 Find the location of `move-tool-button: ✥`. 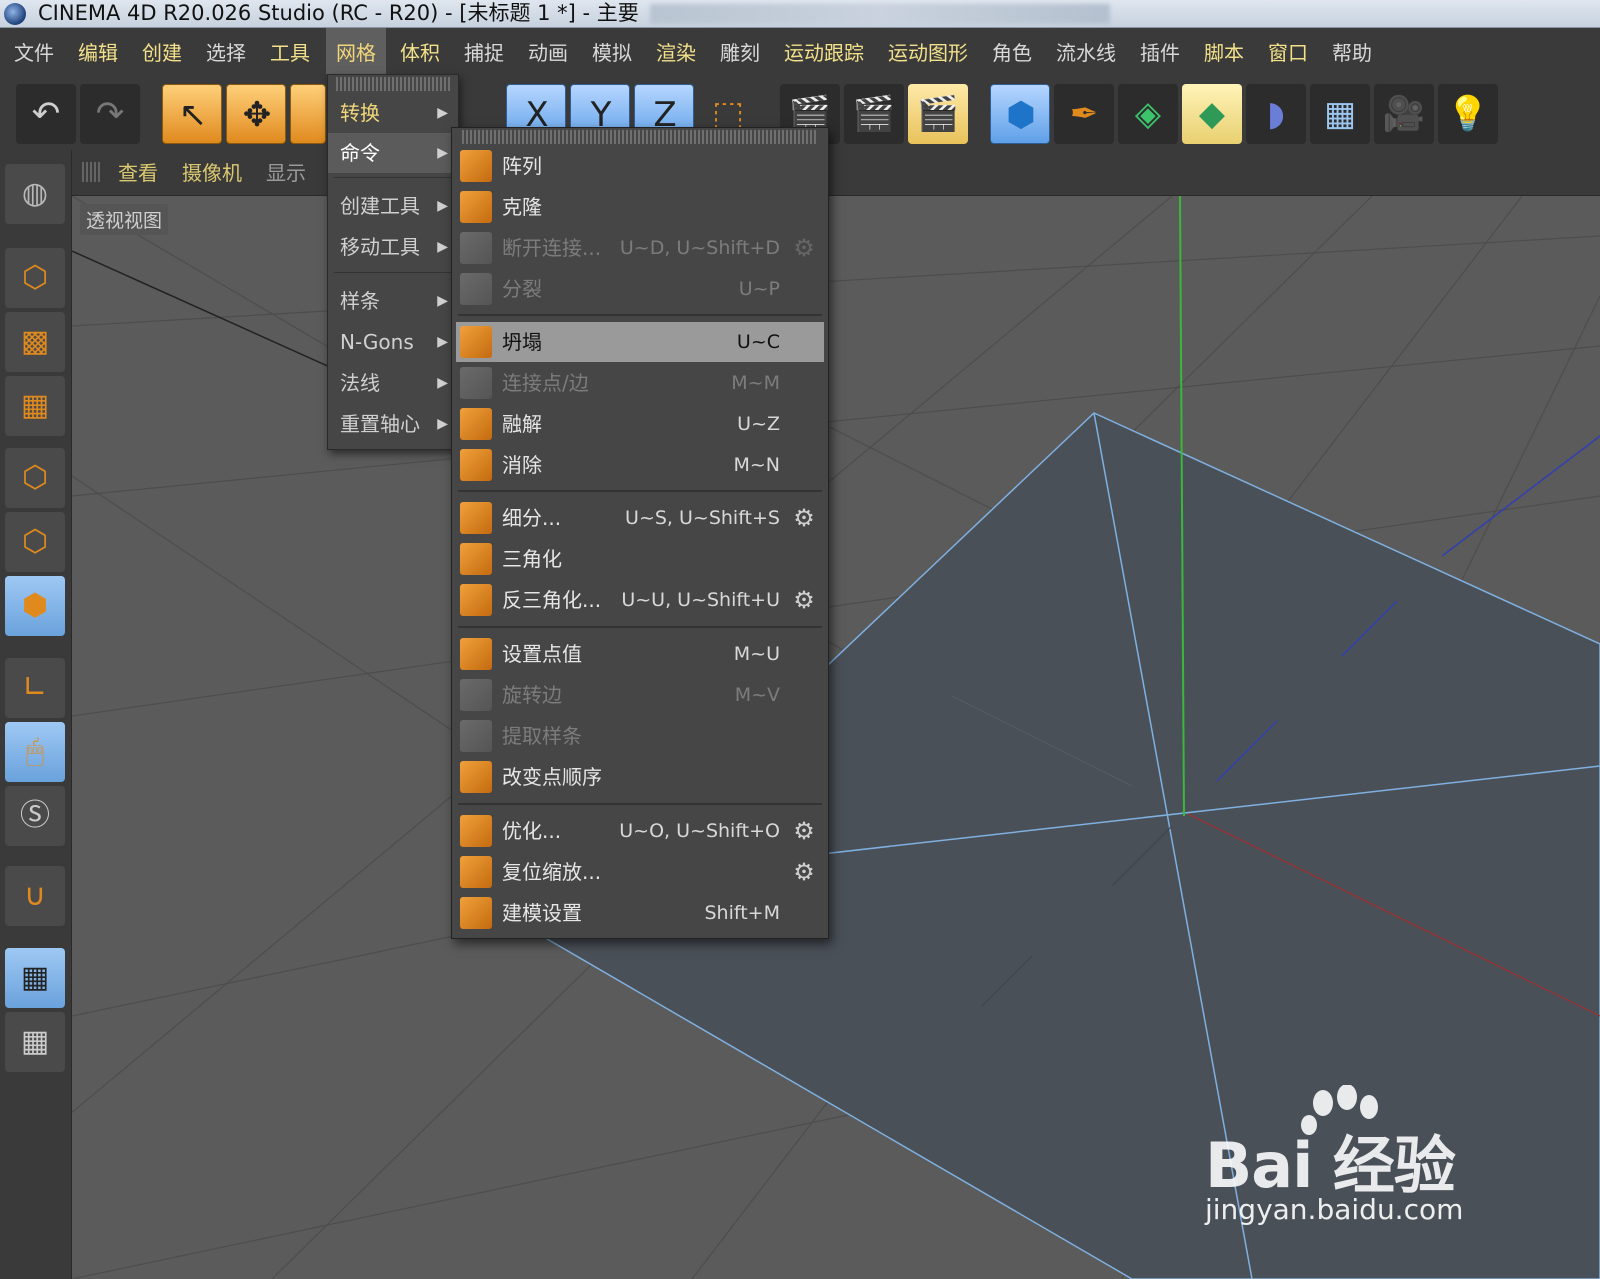

move-tool-button: ✥ is located at coordinates (256, 114).